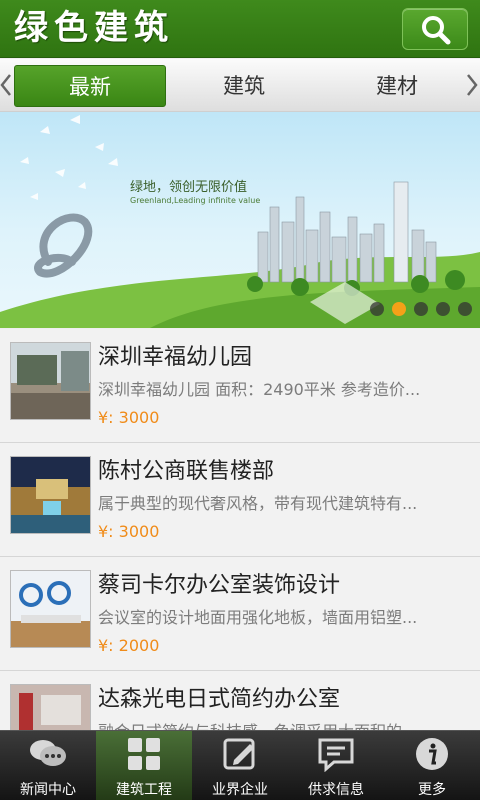 The width and height of the screenshot is (480, 800). I want to click on nav-label: 新闻中心, so click(48, 790).